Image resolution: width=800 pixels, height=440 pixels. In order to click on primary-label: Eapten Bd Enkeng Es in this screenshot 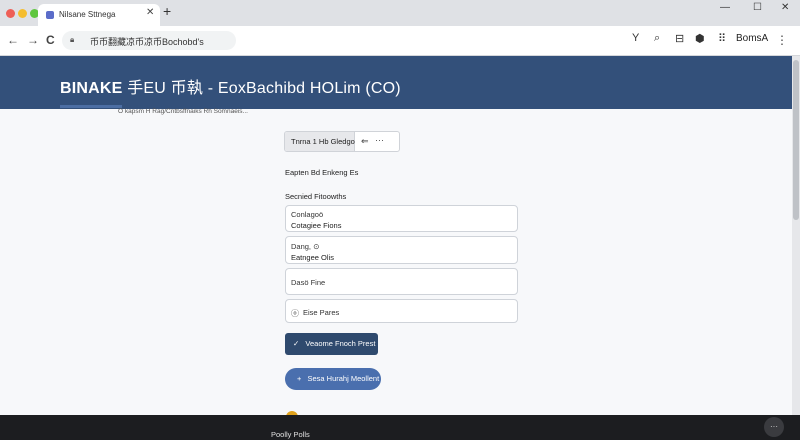, I will do `click(322, 172)`.